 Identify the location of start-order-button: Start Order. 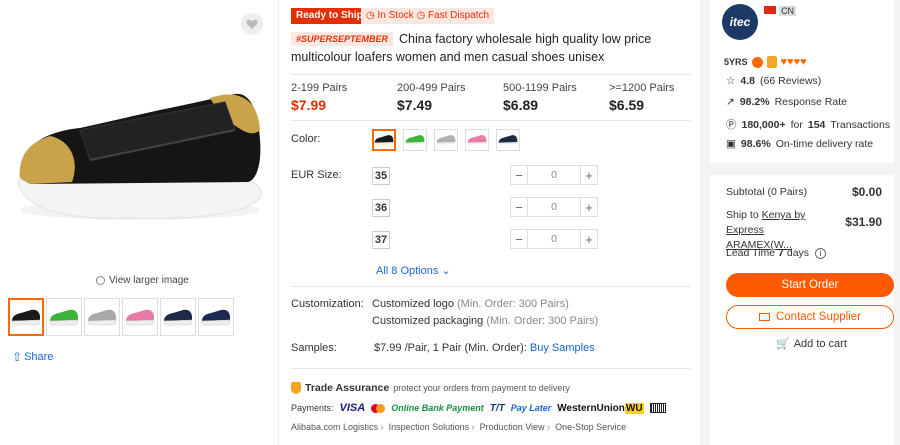
(810, 285).